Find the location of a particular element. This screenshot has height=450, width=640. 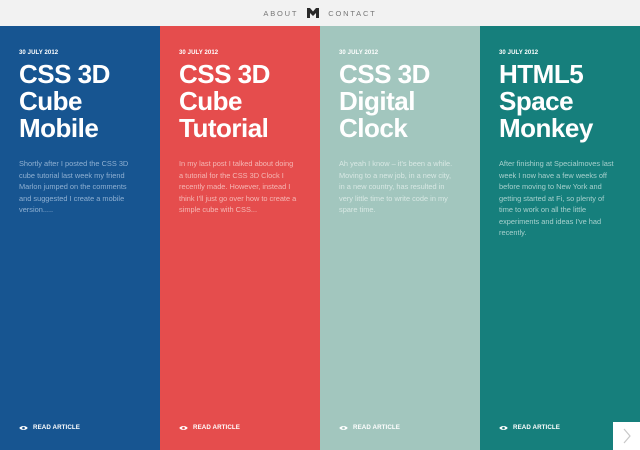

top-navigation: ABOUT CONTACT is located at coordinates (320, 13).